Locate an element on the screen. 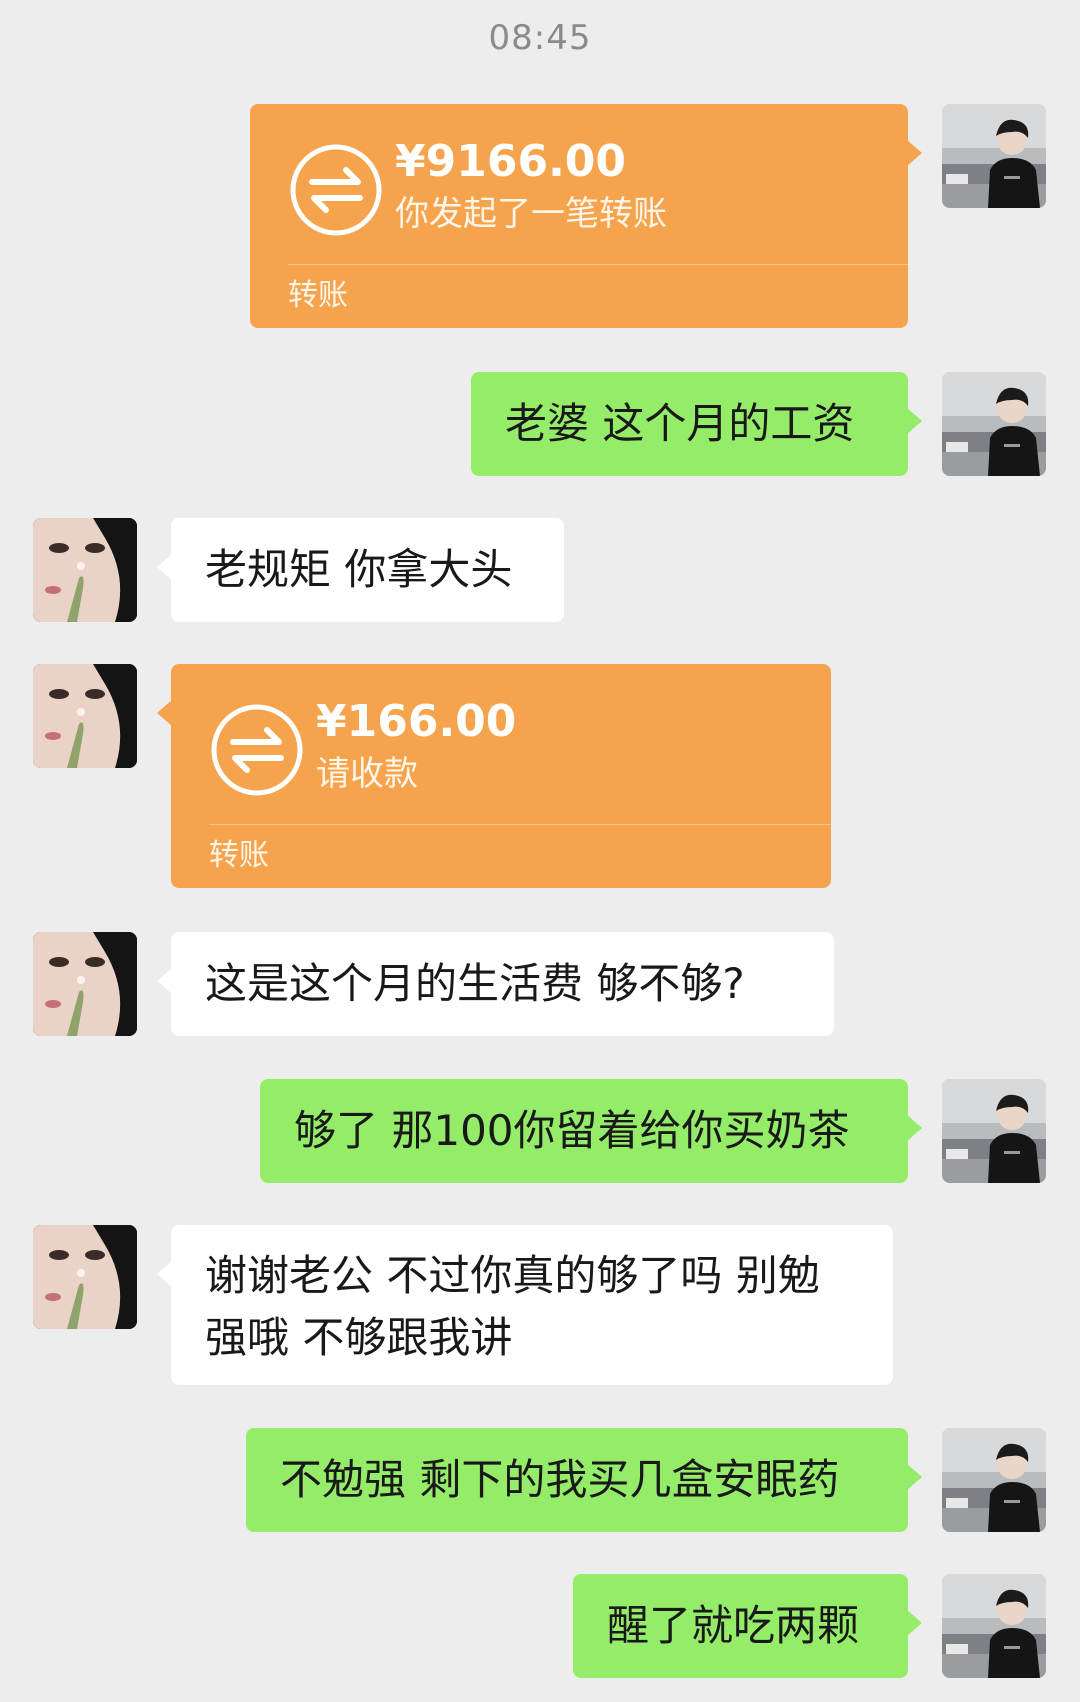 The width and height of the screenshot is (1080, 1702). message-bubble: 这是这个月的生活费 够不够? is located at coordinates (495, 984).